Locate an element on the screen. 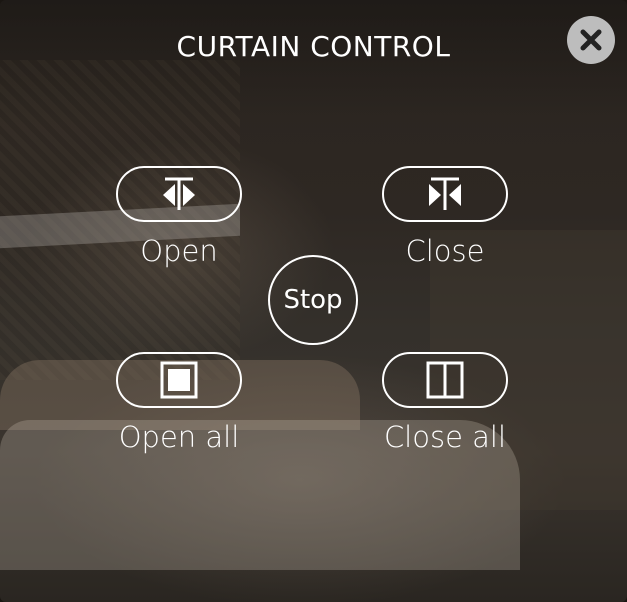 Image resolution: width=627 pixels, height=602 pixels. curtain-open-icon is located at coordinates (179, 193).